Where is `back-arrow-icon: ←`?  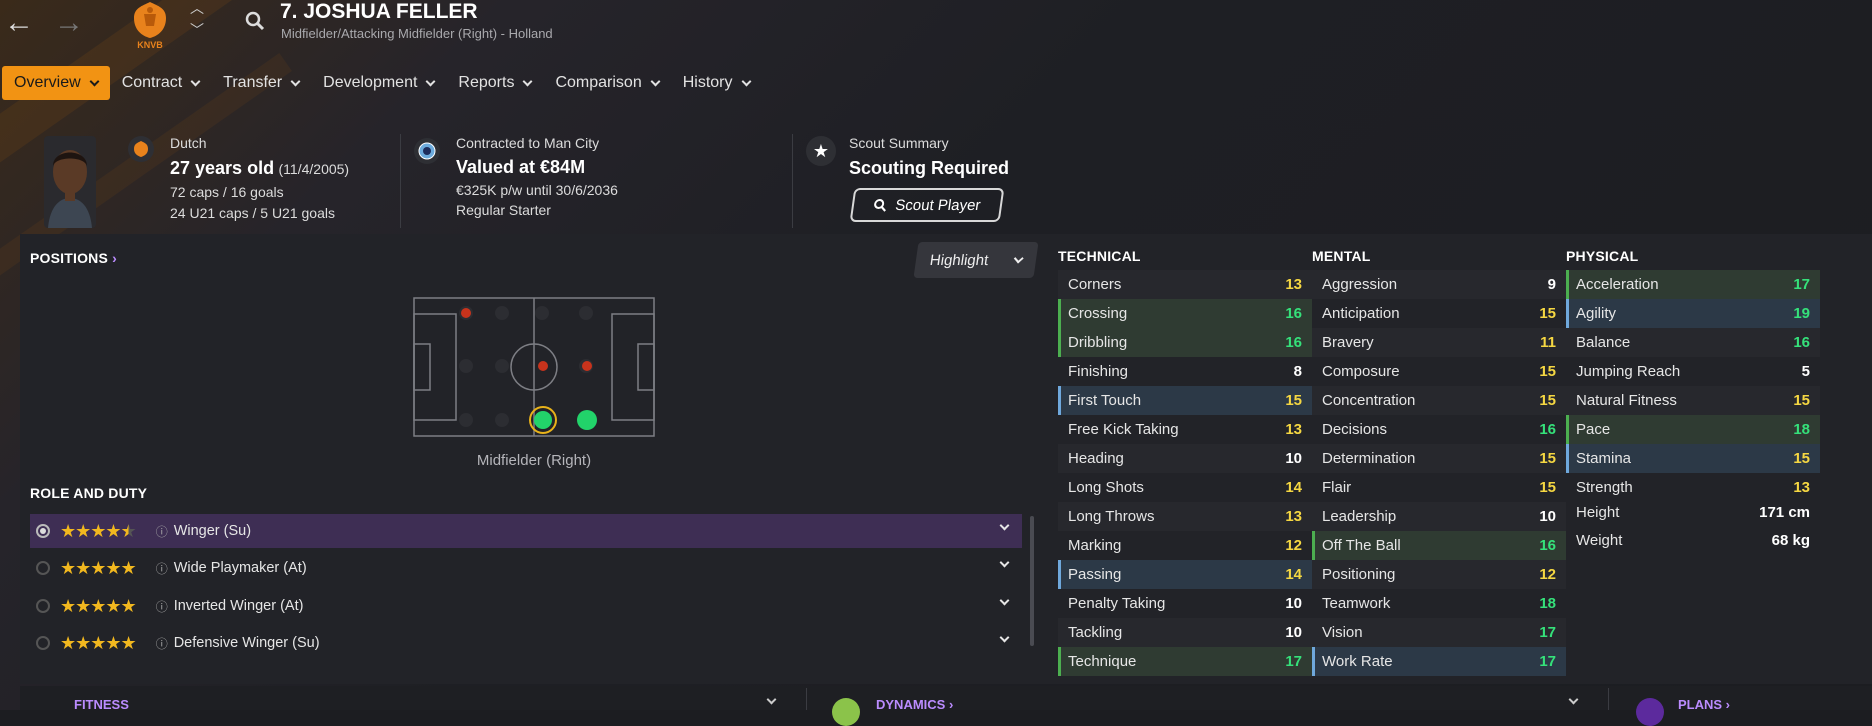 back-arrow-icon: ← is located at coordinates (19, 23).